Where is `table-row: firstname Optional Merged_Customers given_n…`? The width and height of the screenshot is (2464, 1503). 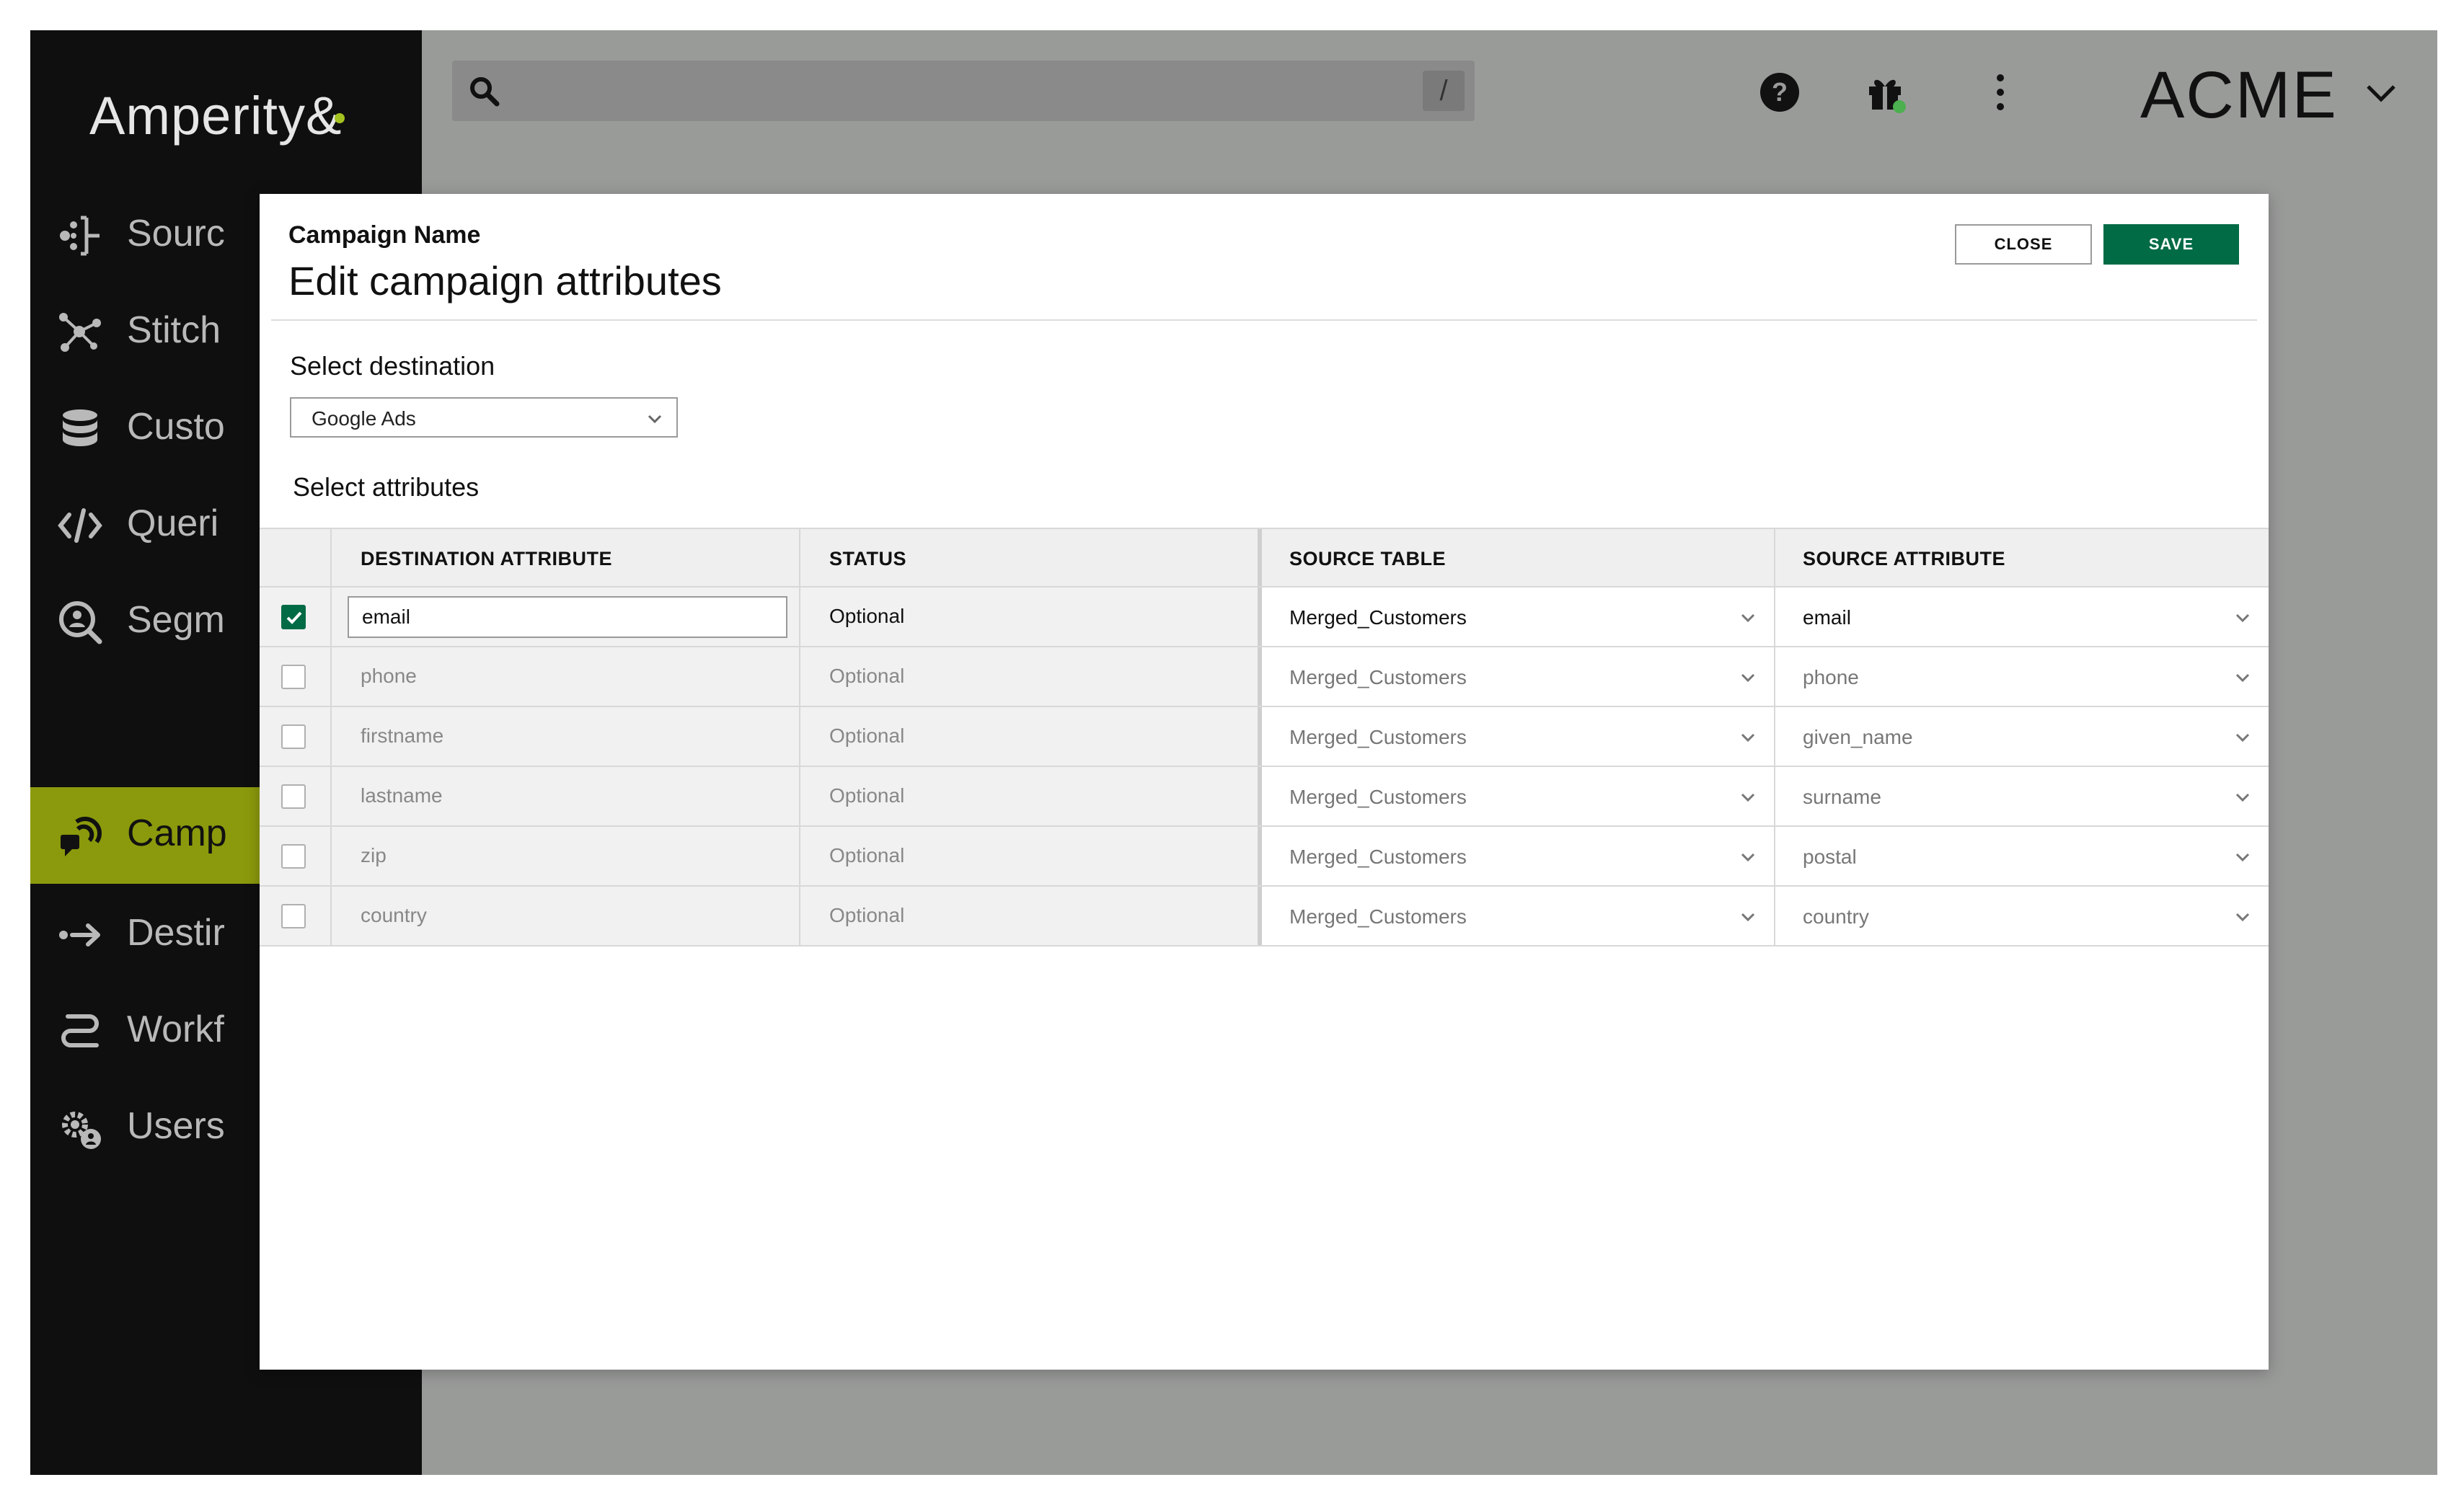
table-row: firstname Optional Merged_Customers given_n… is located at coordinates (1264, 737).